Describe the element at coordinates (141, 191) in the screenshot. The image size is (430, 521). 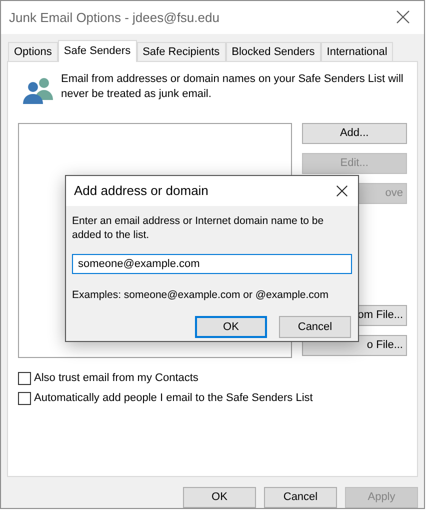
I see `dialog-title: Add address or domain` at that location.